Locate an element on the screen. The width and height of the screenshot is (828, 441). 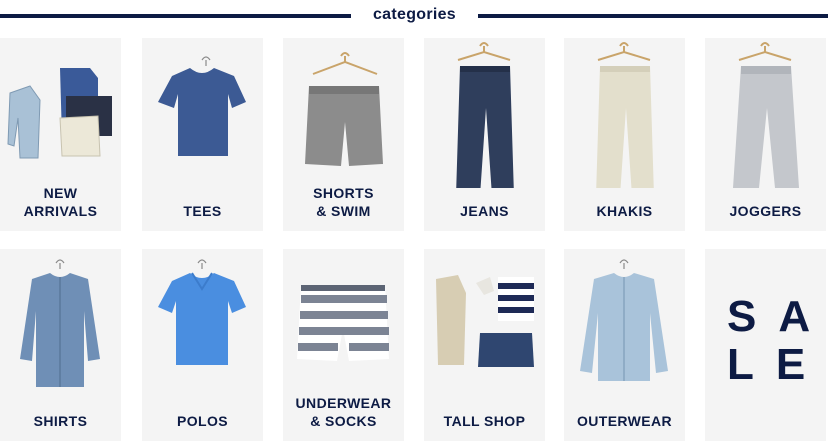
shorts-icon is located at coordinates (344, 109).